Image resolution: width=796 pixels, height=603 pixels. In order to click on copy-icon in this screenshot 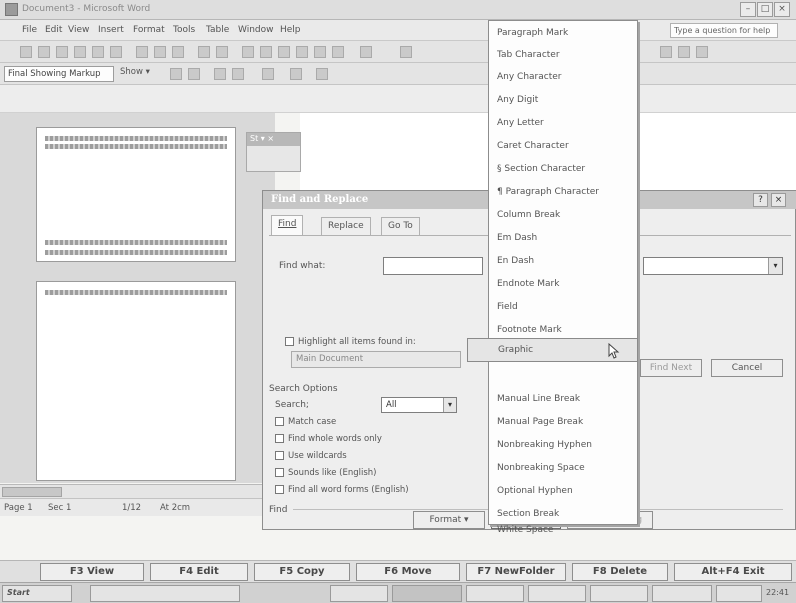, I will do `click(160, 52)`.